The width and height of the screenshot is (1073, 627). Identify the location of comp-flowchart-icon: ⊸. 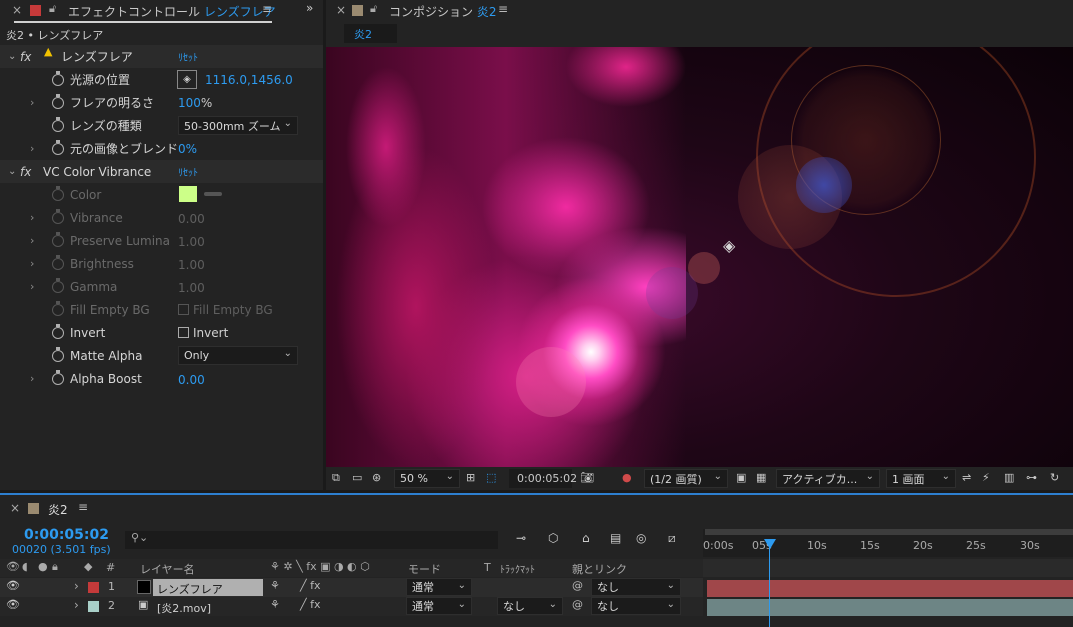
(521, 538).